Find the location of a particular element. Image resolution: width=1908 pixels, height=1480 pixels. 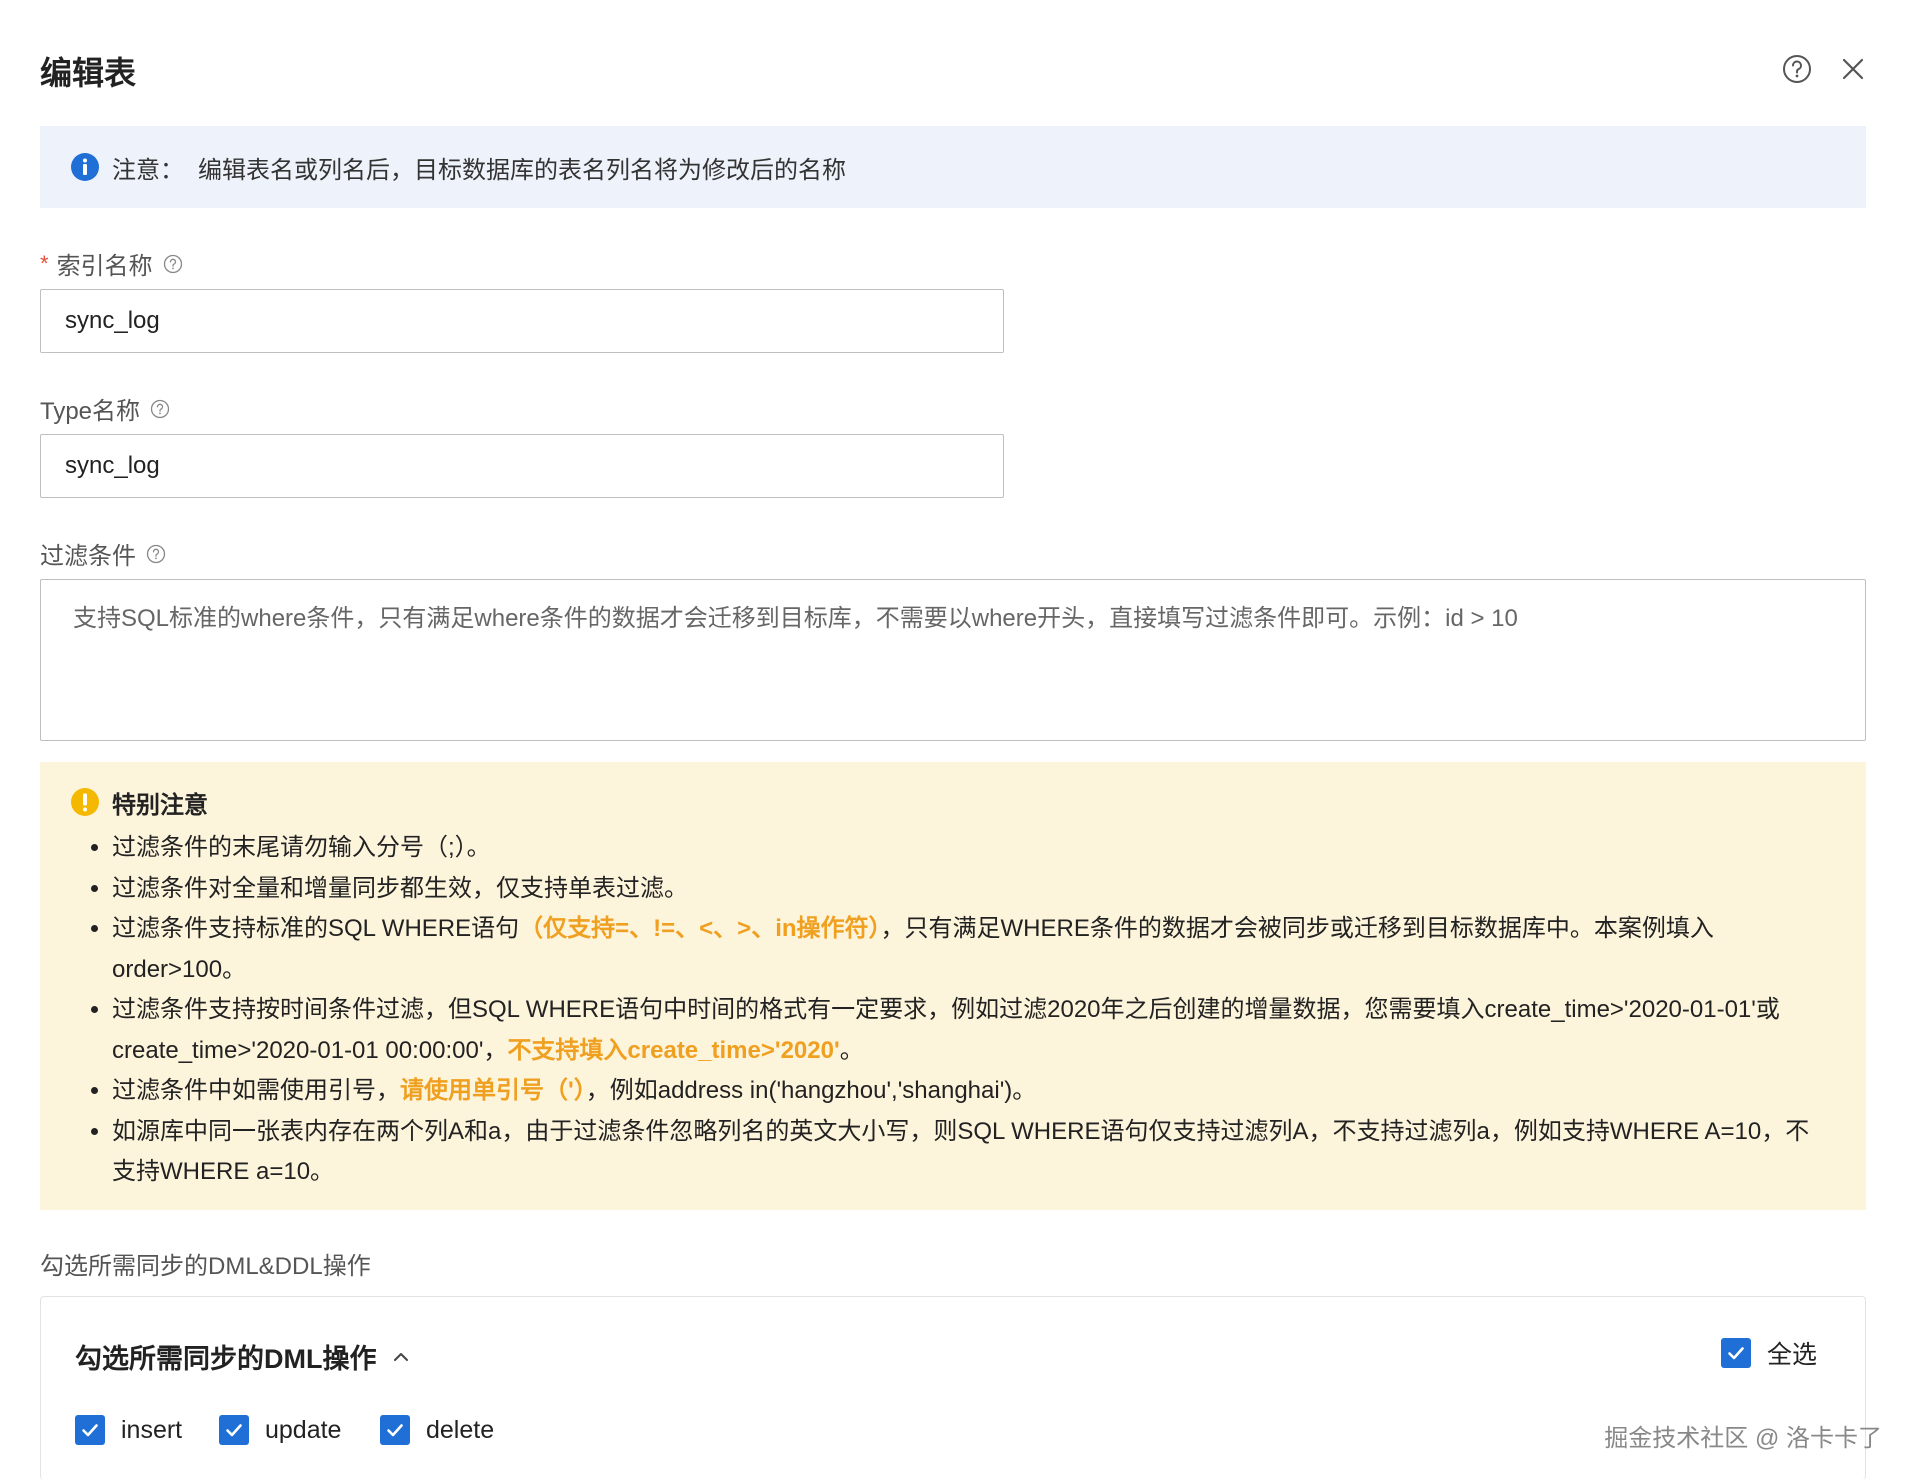

watermark: 掘金技术社区 @ 洛卡卡了 is located at coordinates (1743, 1438).